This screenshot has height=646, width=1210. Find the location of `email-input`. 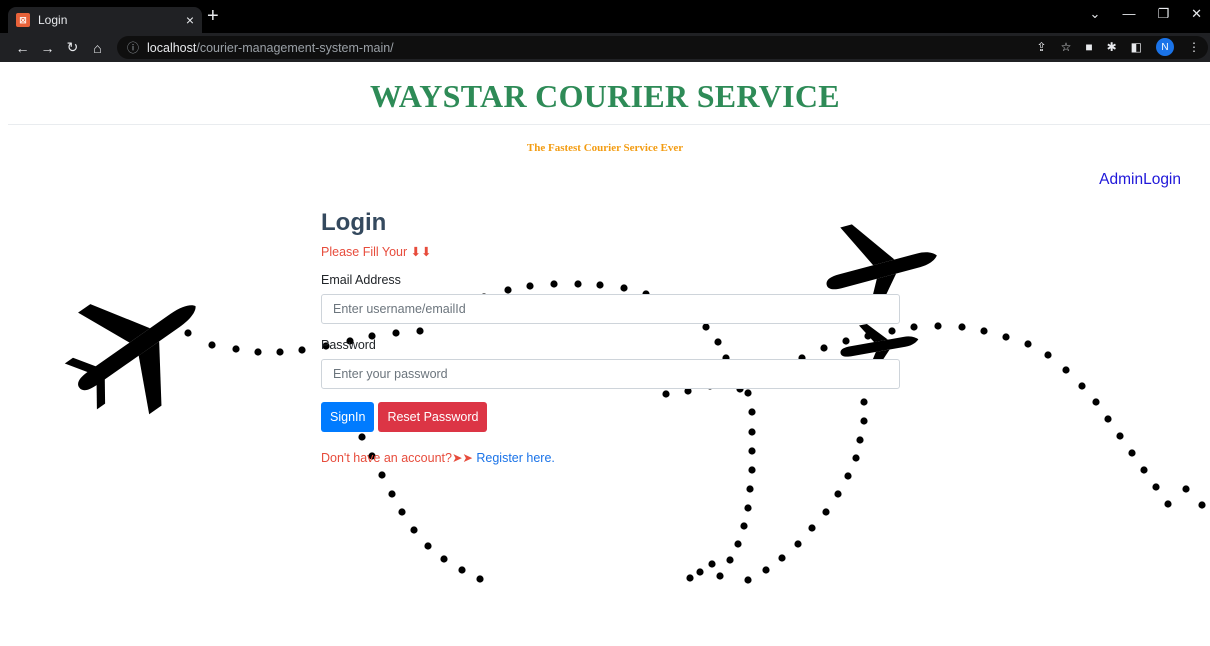

email-input is located at coordinates (610, 308).